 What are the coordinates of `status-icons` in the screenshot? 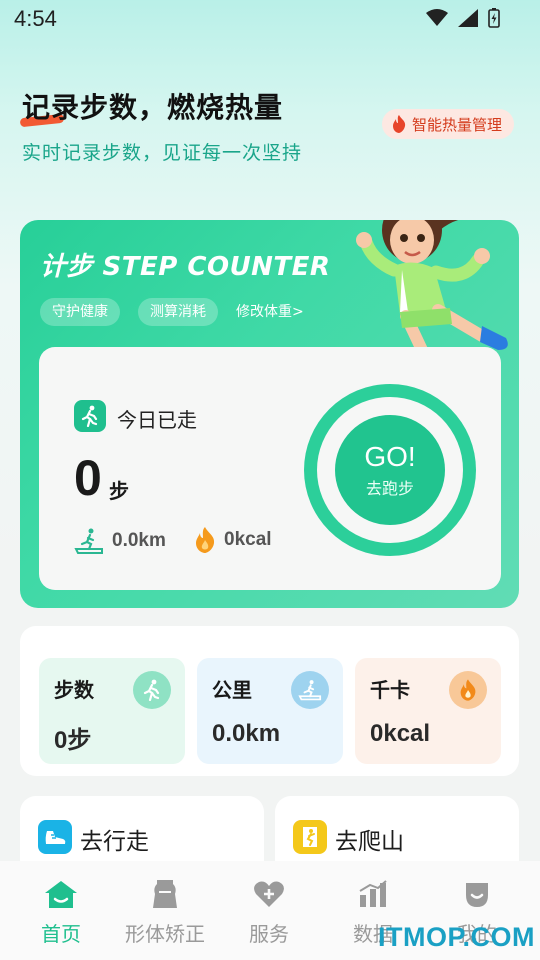 It's located at (463, 18).